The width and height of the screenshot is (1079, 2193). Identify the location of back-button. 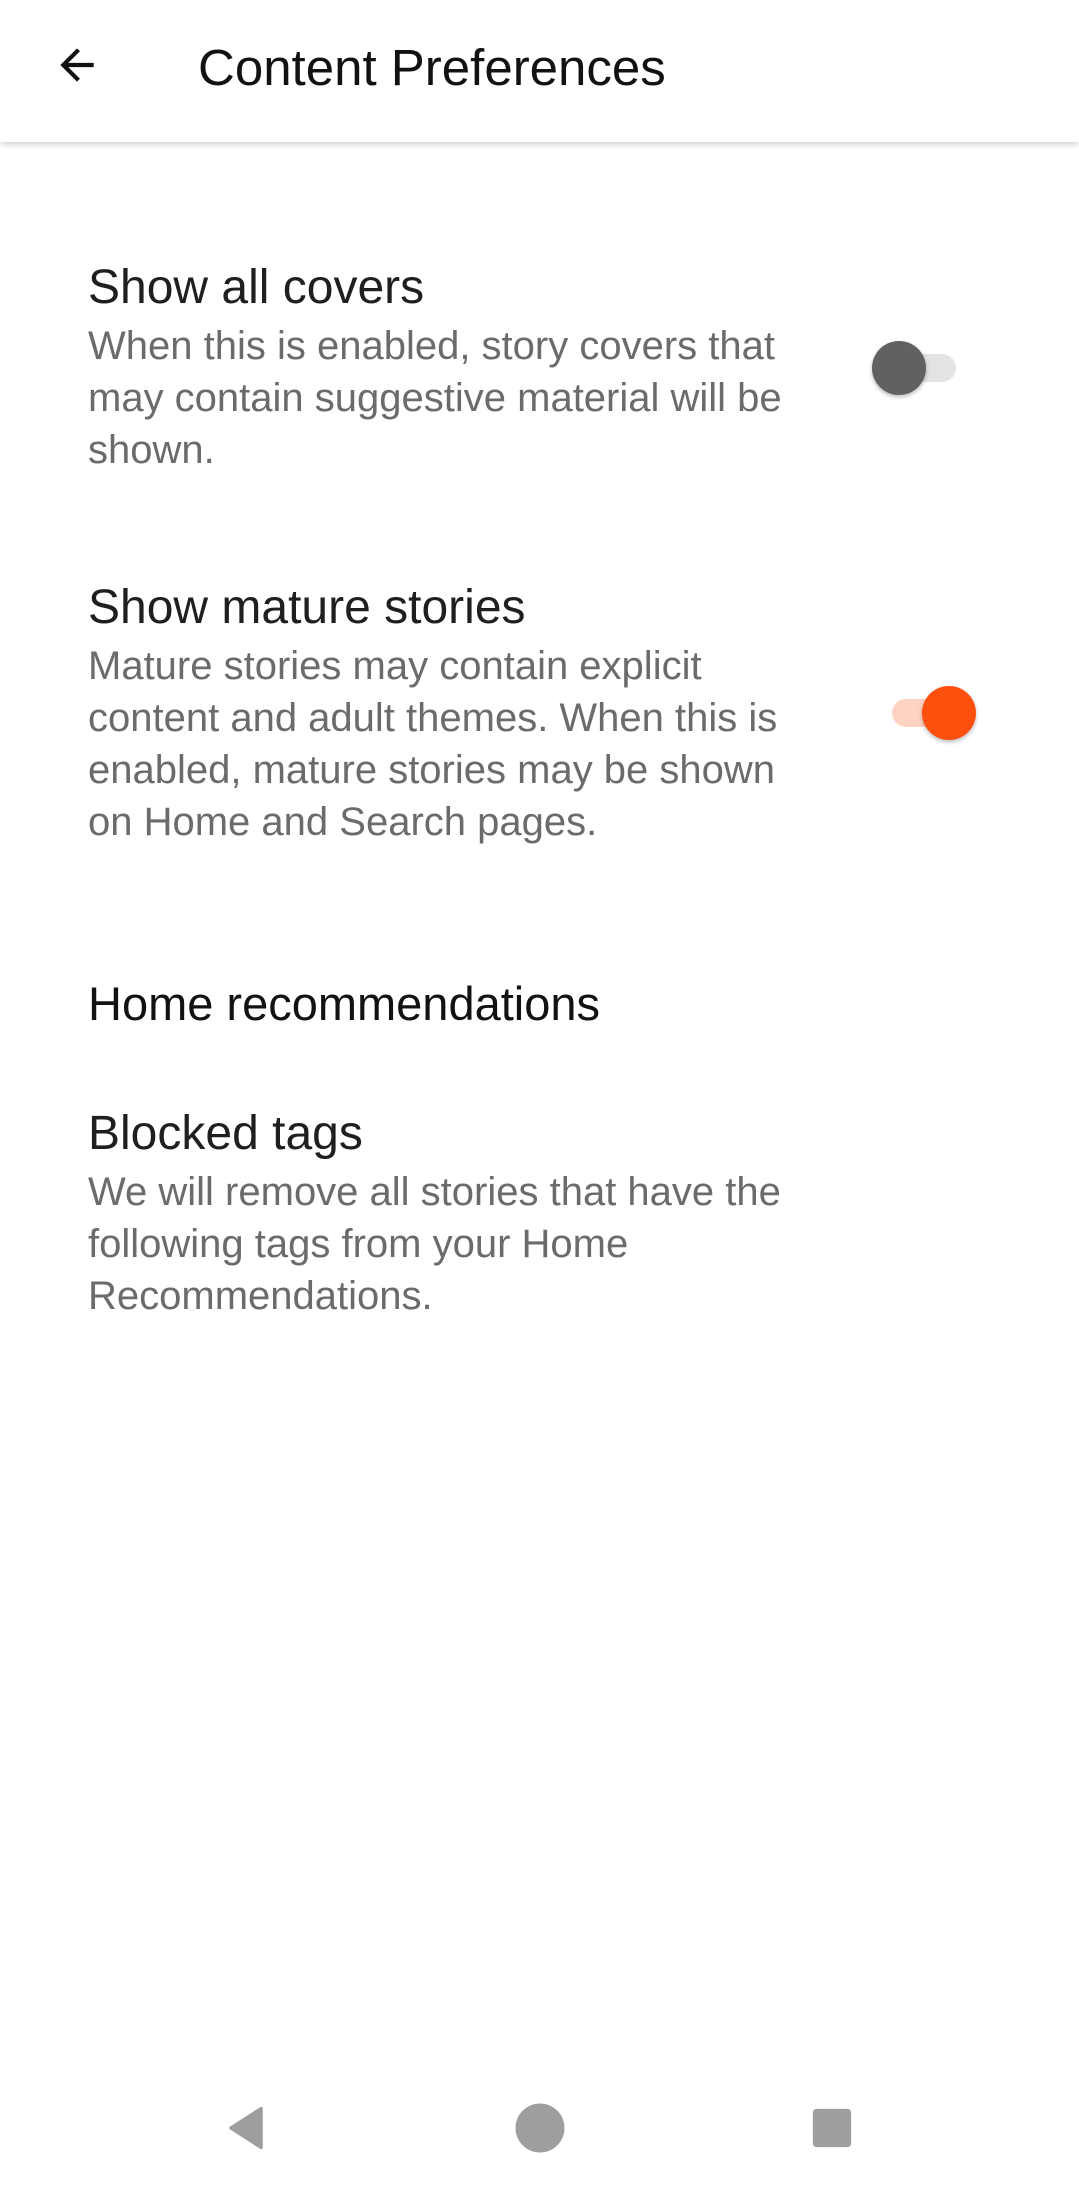
(77, 65).